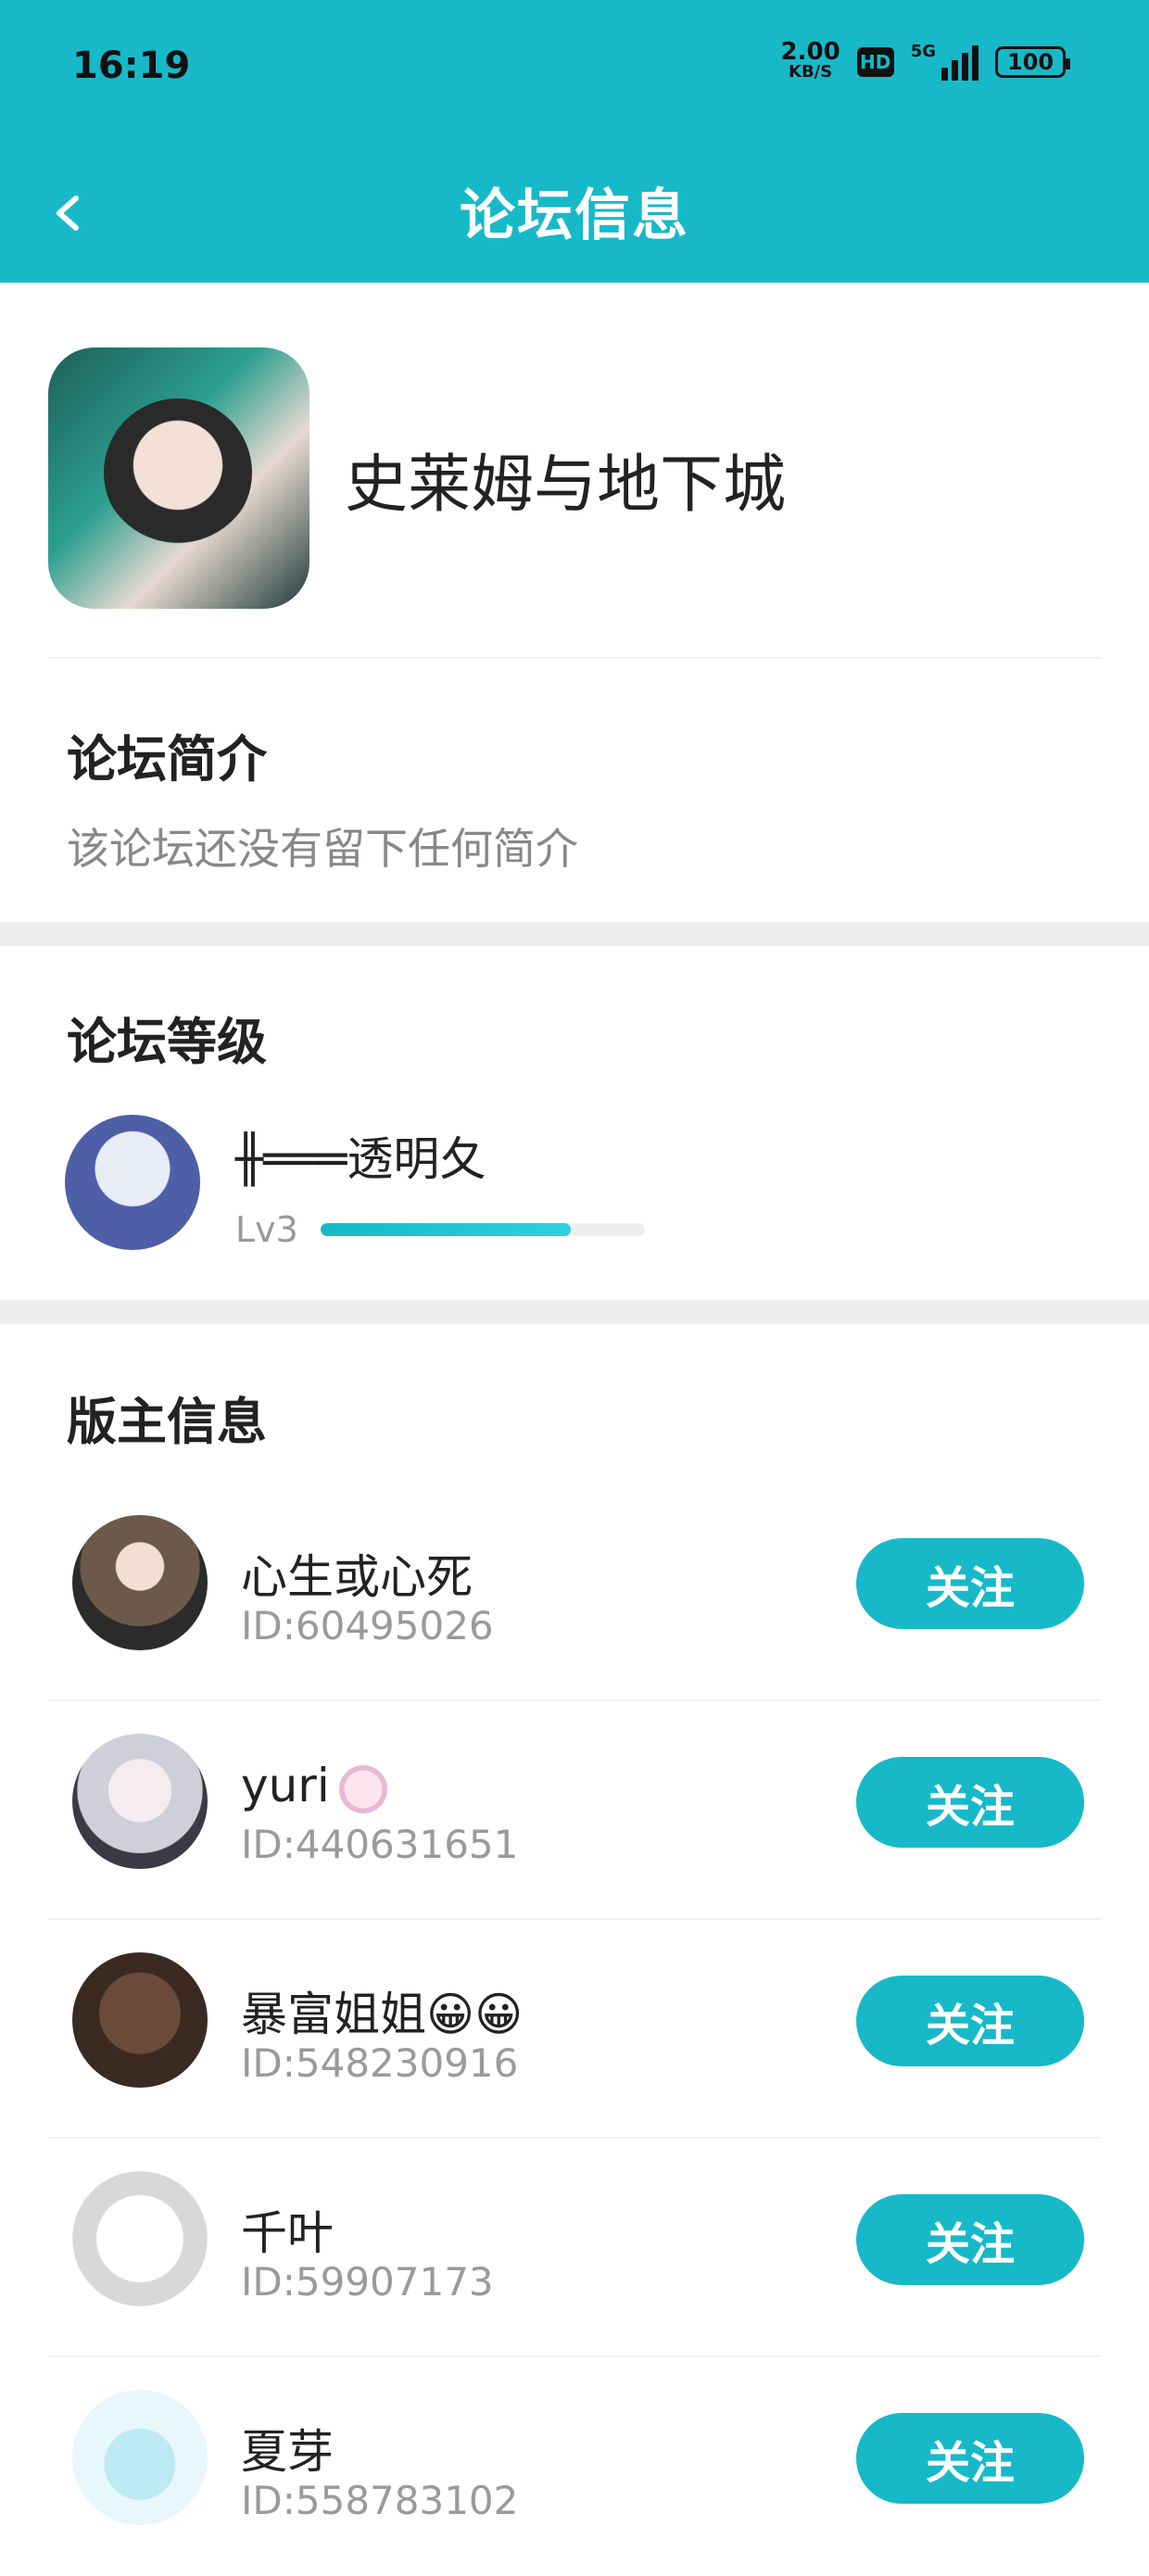  What do you see at coordinates (811, 72) in the screenshot?
I see `network-speed-unit: KB/S` at bounding box center [811, 72].